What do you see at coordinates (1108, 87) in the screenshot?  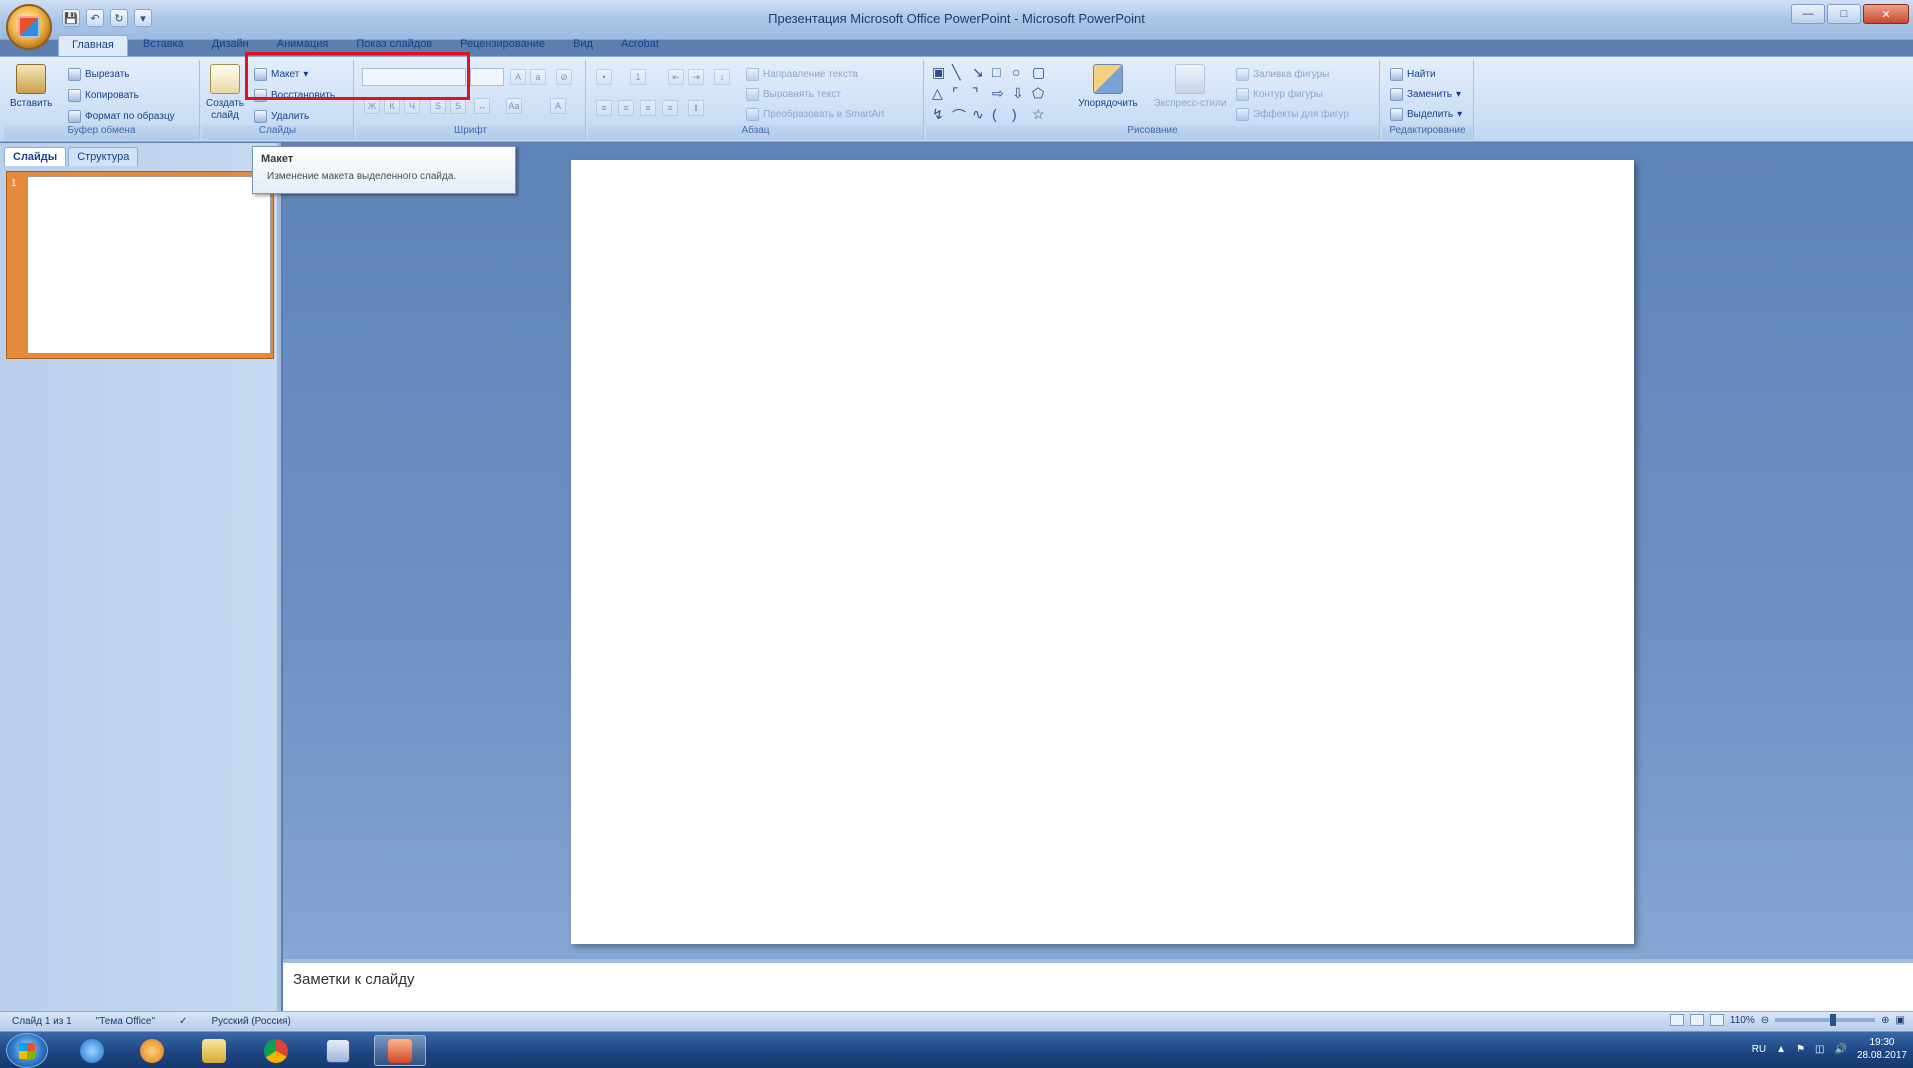 I see `arrange-button: Упорядочить` at bounding box center [1108, 87].